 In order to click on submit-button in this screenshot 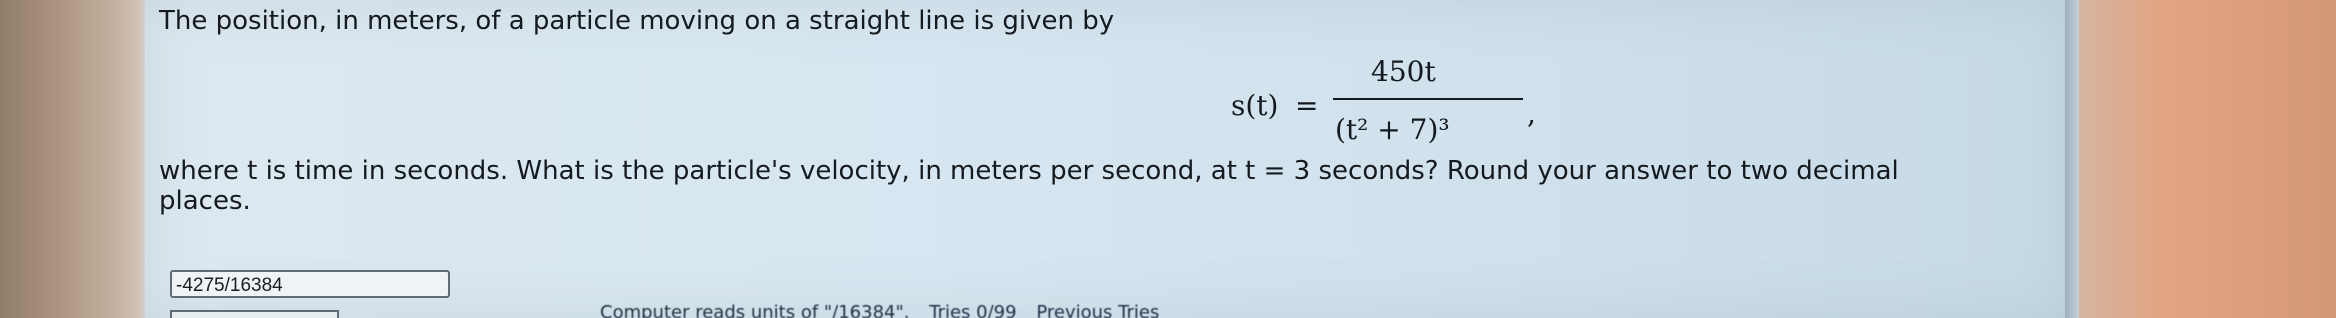, I will do `click(254, 314)`.